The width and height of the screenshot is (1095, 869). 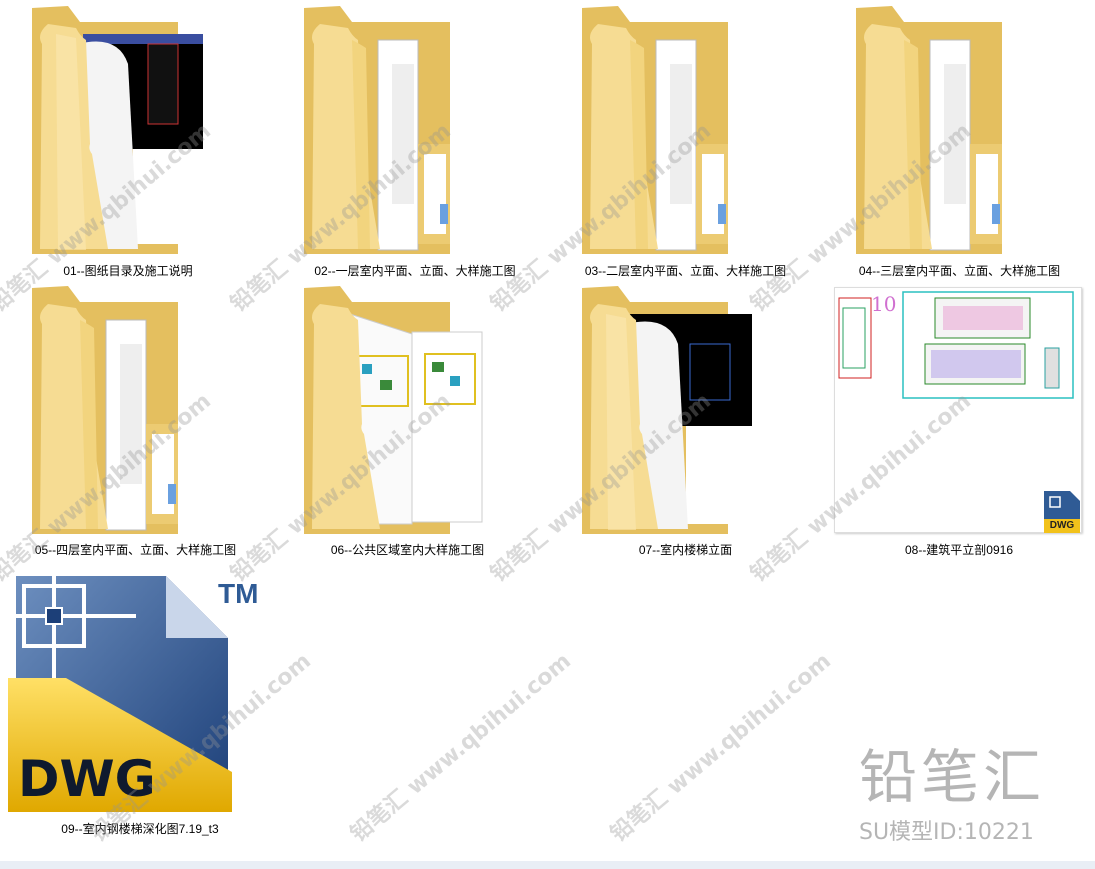 I want to click on dwg-big-badge-text: DWG, so click(x=87, y=779).